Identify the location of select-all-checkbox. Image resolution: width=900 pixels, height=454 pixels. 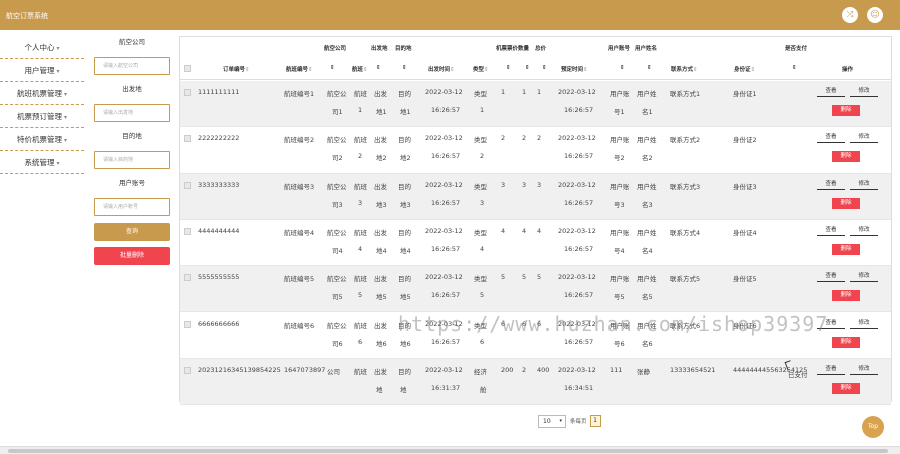
(187, 68).